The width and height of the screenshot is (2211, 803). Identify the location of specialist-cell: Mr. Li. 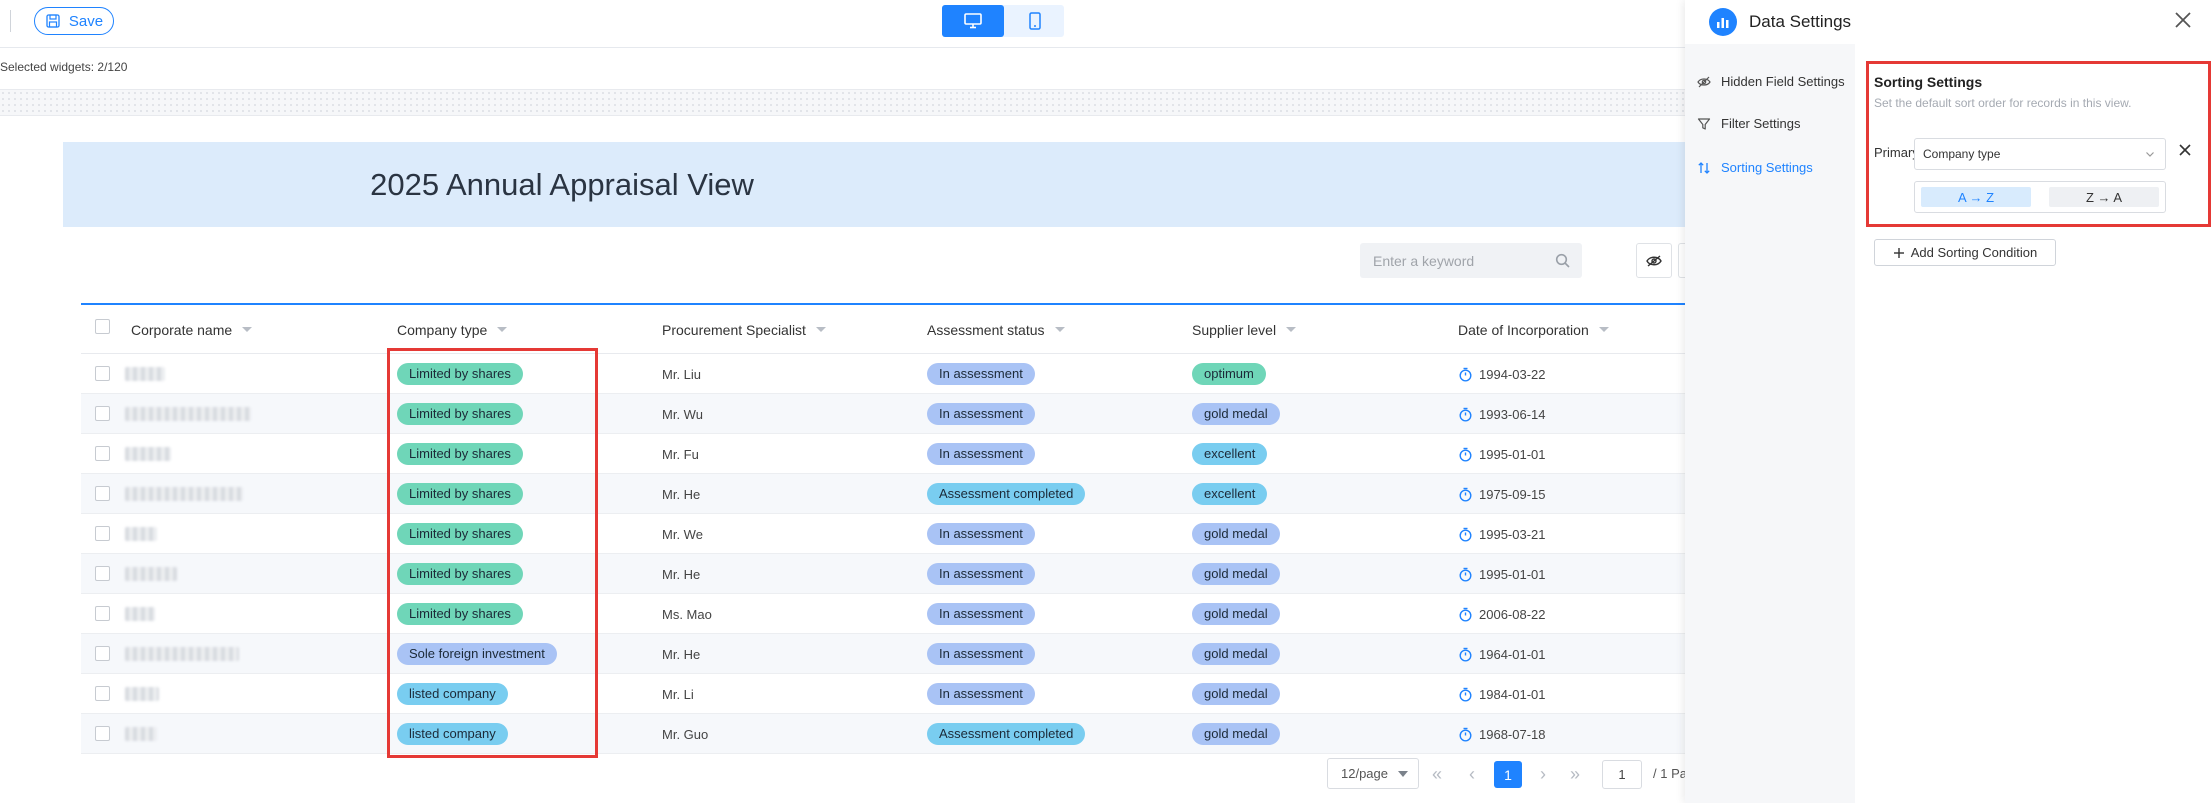
(678, 694).